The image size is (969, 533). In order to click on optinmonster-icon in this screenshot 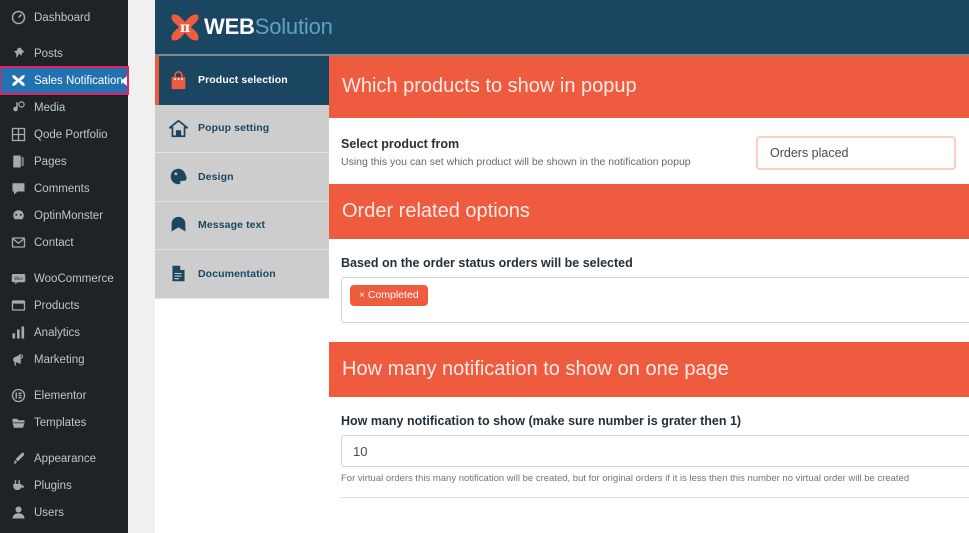, I will do `click(18, 216)`.